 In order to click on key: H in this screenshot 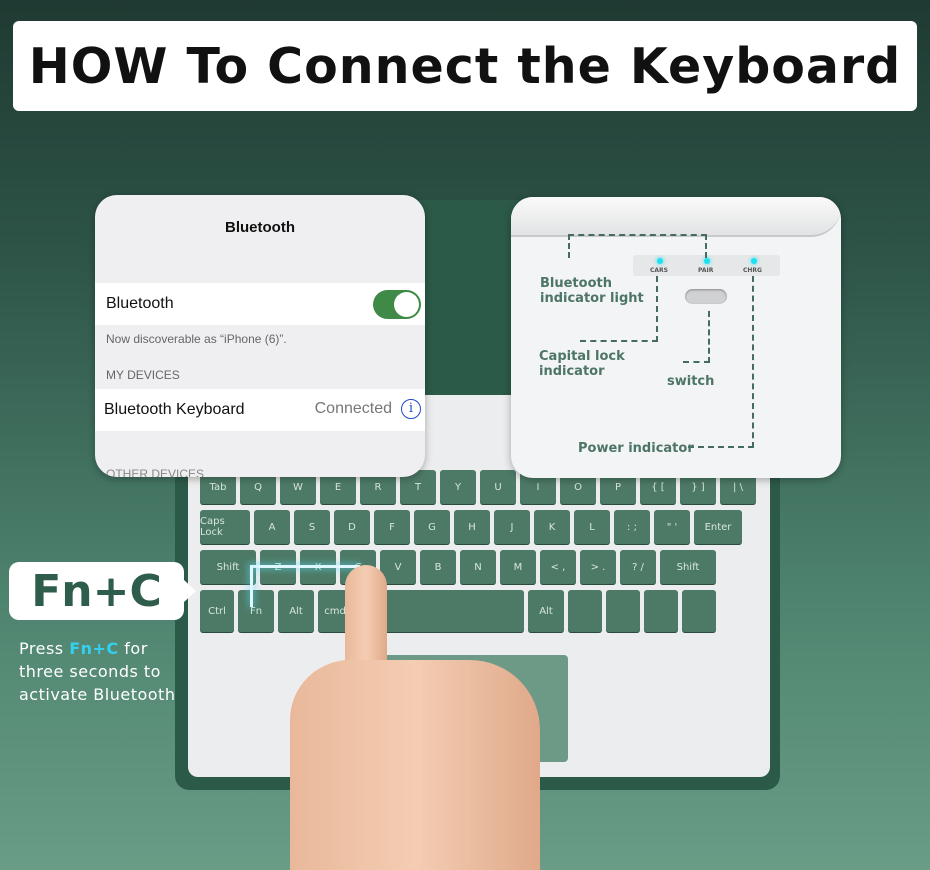, I will do `click(472, 527)`.